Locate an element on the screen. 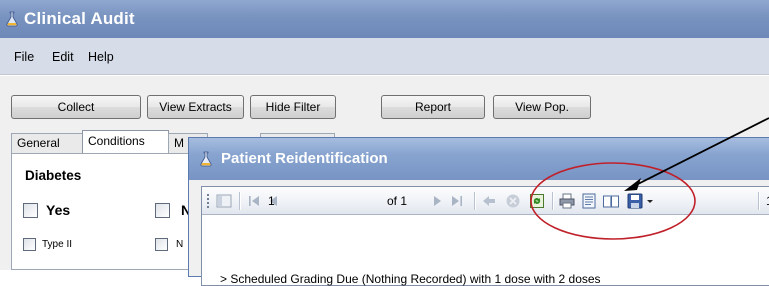  col2-checkbox is located at coordinates (162, 210).